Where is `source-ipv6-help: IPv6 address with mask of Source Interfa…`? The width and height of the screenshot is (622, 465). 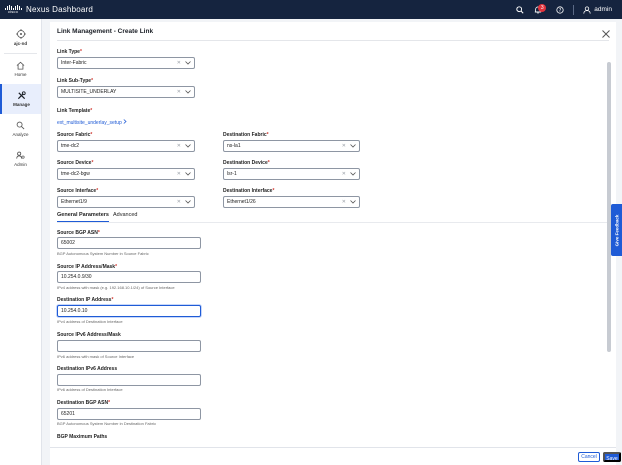
source-ipv6-help: IPv6 address with mask of Source Interfa… is located at coordinates (96, 356).